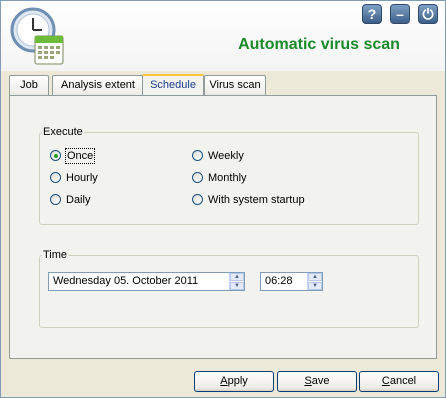  What do you see at coordinates (319, 44) in the screenshot?
I see `window-title: Automatic virus scan` at bounding box center [319, 44].